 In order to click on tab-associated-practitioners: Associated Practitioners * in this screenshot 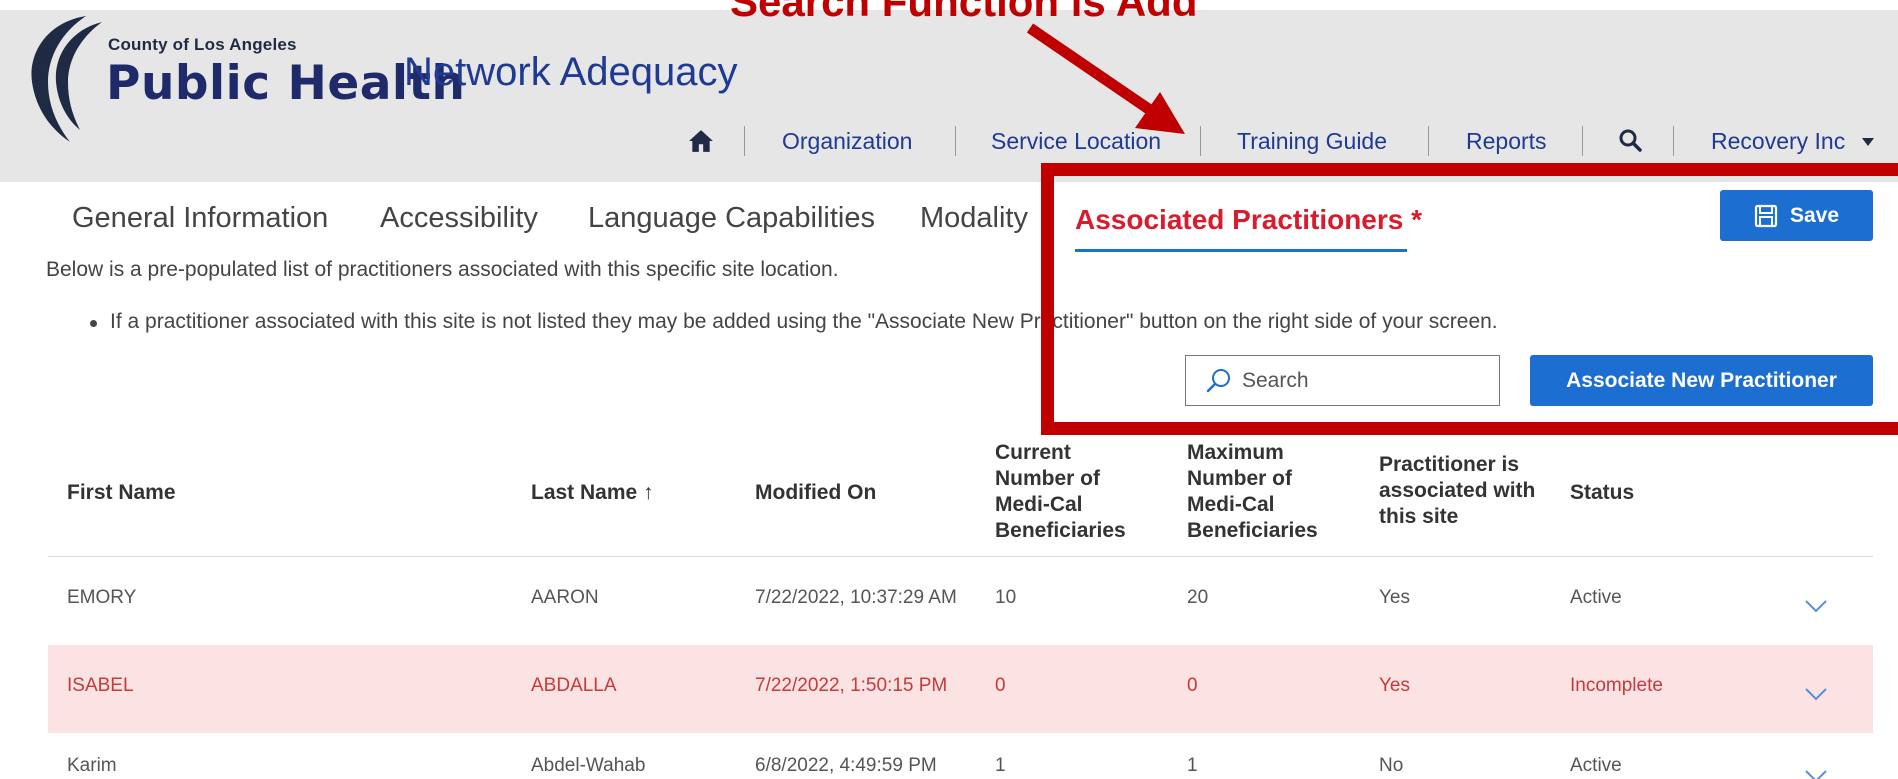, I will do `click(1248, 220)`.